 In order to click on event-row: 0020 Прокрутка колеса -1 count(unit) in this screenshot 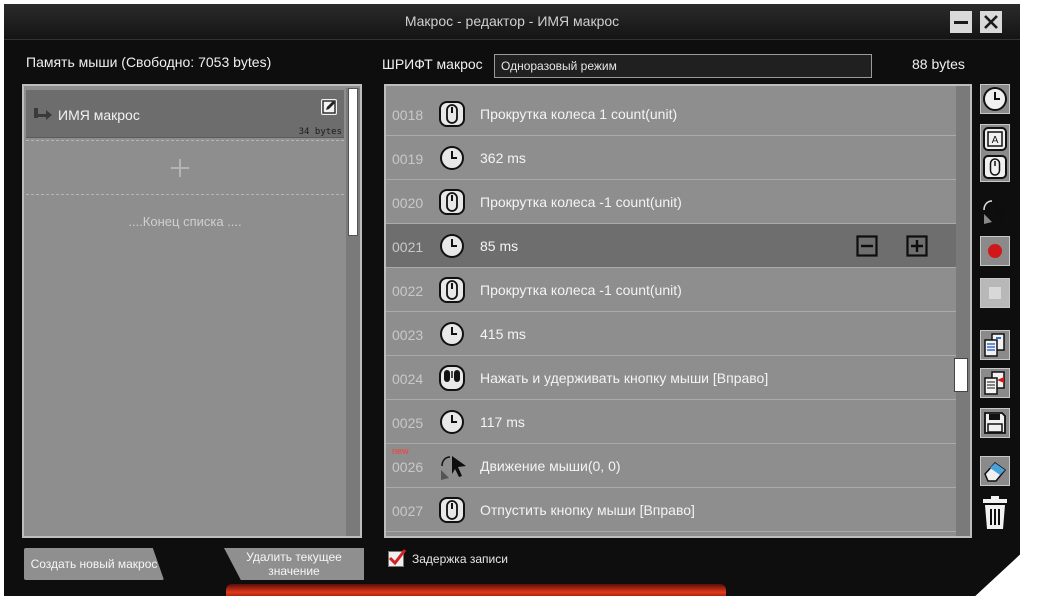, I will do `click(671, 202)`.